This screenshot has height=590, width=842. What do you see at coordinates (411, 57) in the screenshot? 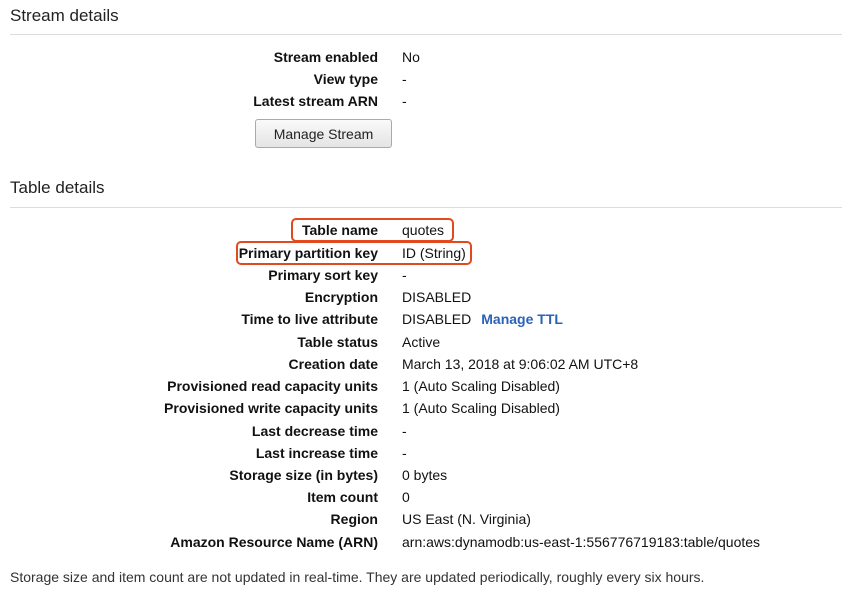
I see `stream-enabled-value: No` at bounding box center [411, 57].